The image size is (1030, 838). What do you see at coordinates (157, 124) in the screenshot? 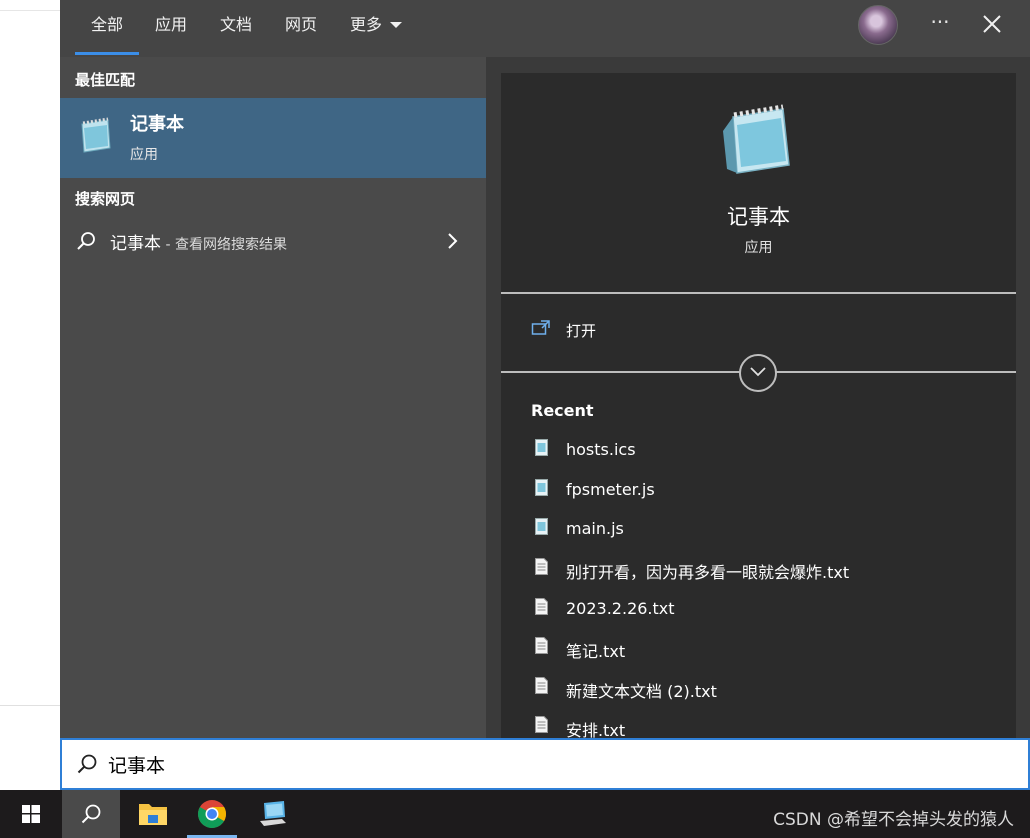
I see `best-match-name: 记事本` at bounding box center [157, 124].